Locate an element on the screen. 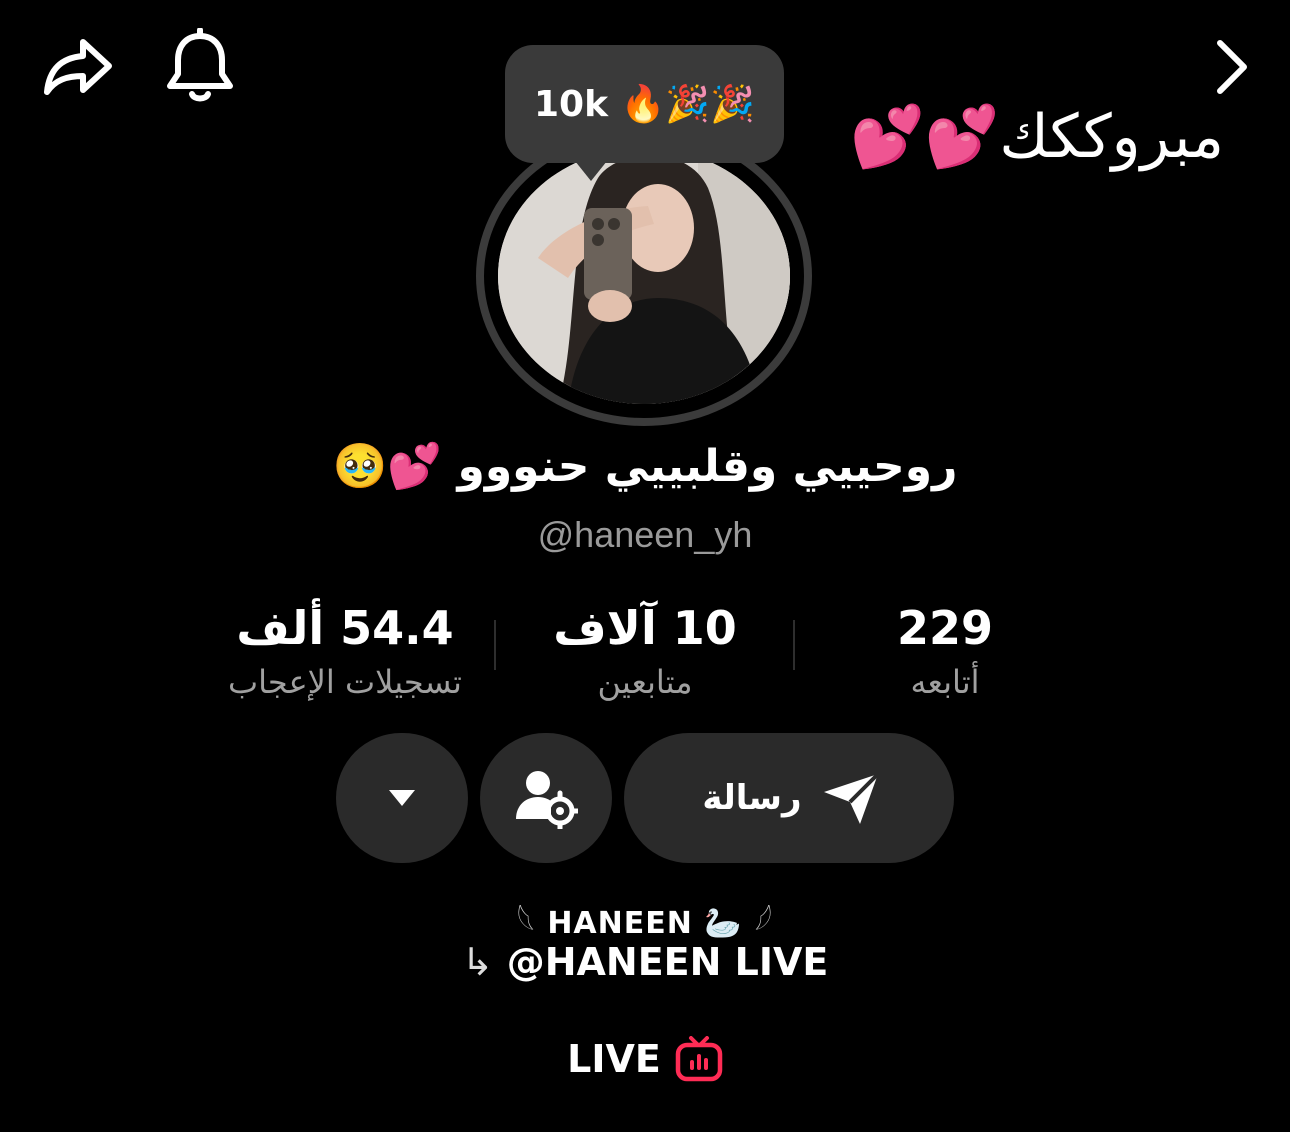 This screenshot has height=1132, width=1290. notifications-button is located at coordinates (200, 66).